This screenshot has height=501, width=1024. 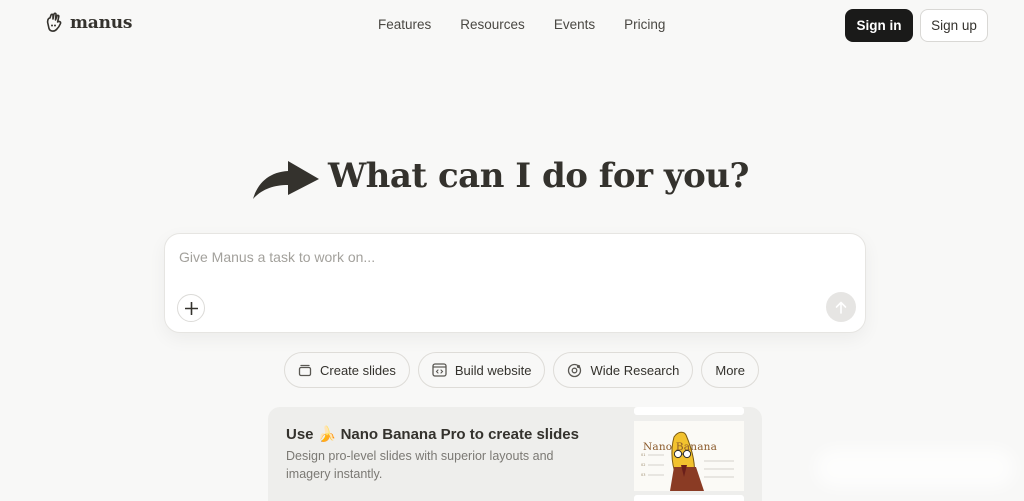 I want to click on decorative-blur, so click(x=915, y=468).